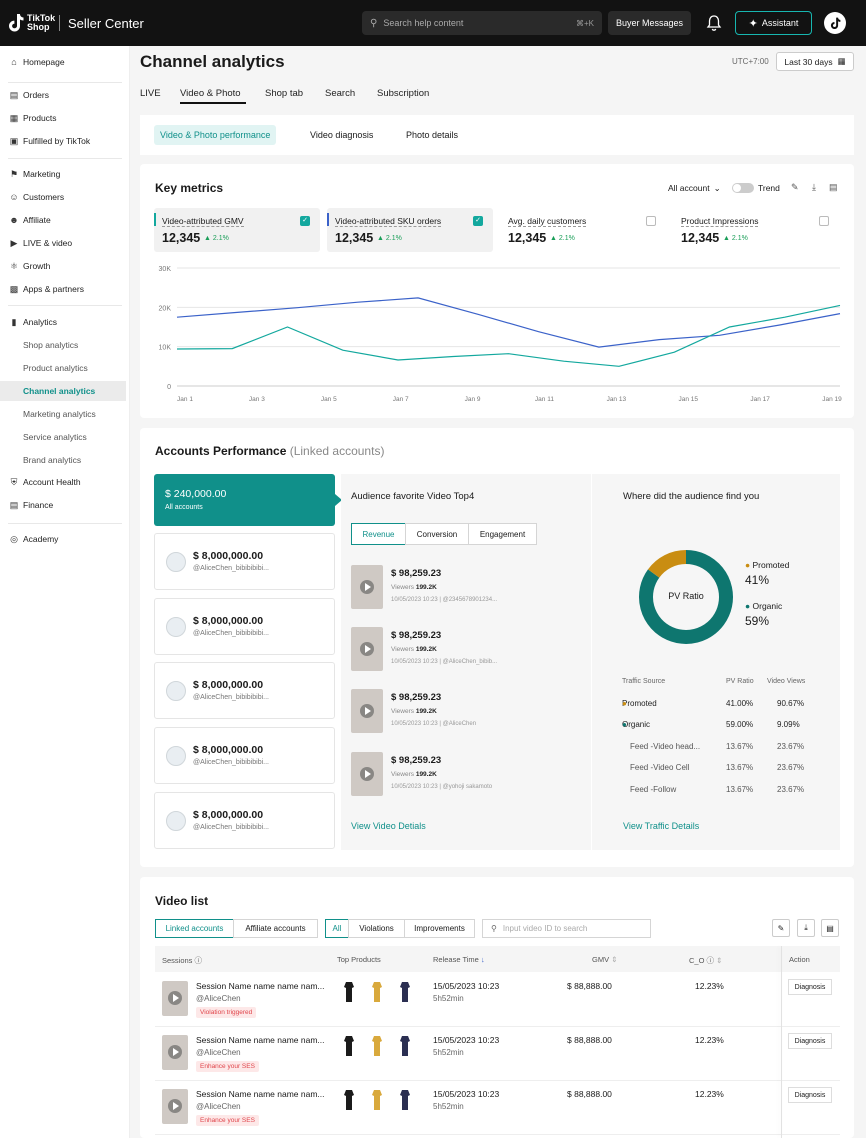 The height and width of the screenshot is (1138, 866). I want to click on tab-video-photo: Video & Photo, so click(210, 93).